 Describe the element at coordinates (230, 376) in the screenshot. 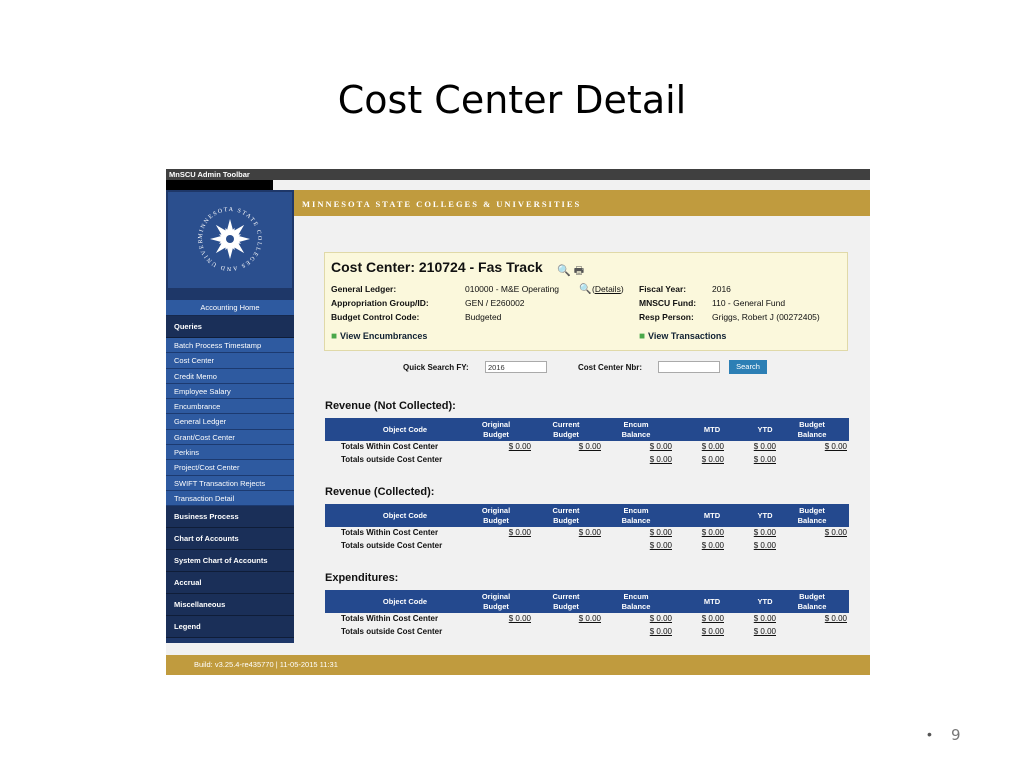

I see `nav-item-credit-memo: Credit Memo` at that location.